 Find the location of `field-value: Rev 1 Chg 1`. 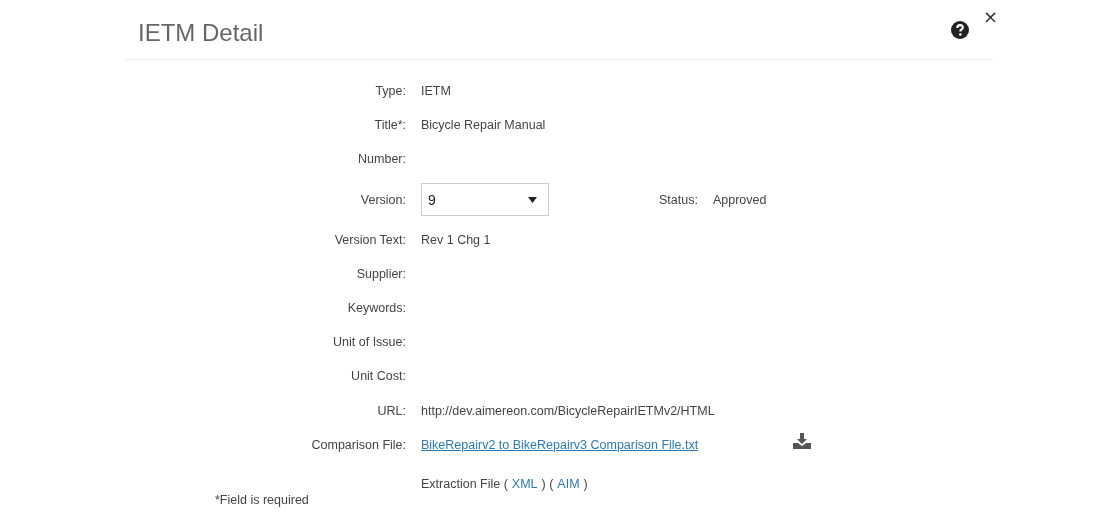

field-value: Rev 1 Chg 1 is located at coordinates (456, 239).